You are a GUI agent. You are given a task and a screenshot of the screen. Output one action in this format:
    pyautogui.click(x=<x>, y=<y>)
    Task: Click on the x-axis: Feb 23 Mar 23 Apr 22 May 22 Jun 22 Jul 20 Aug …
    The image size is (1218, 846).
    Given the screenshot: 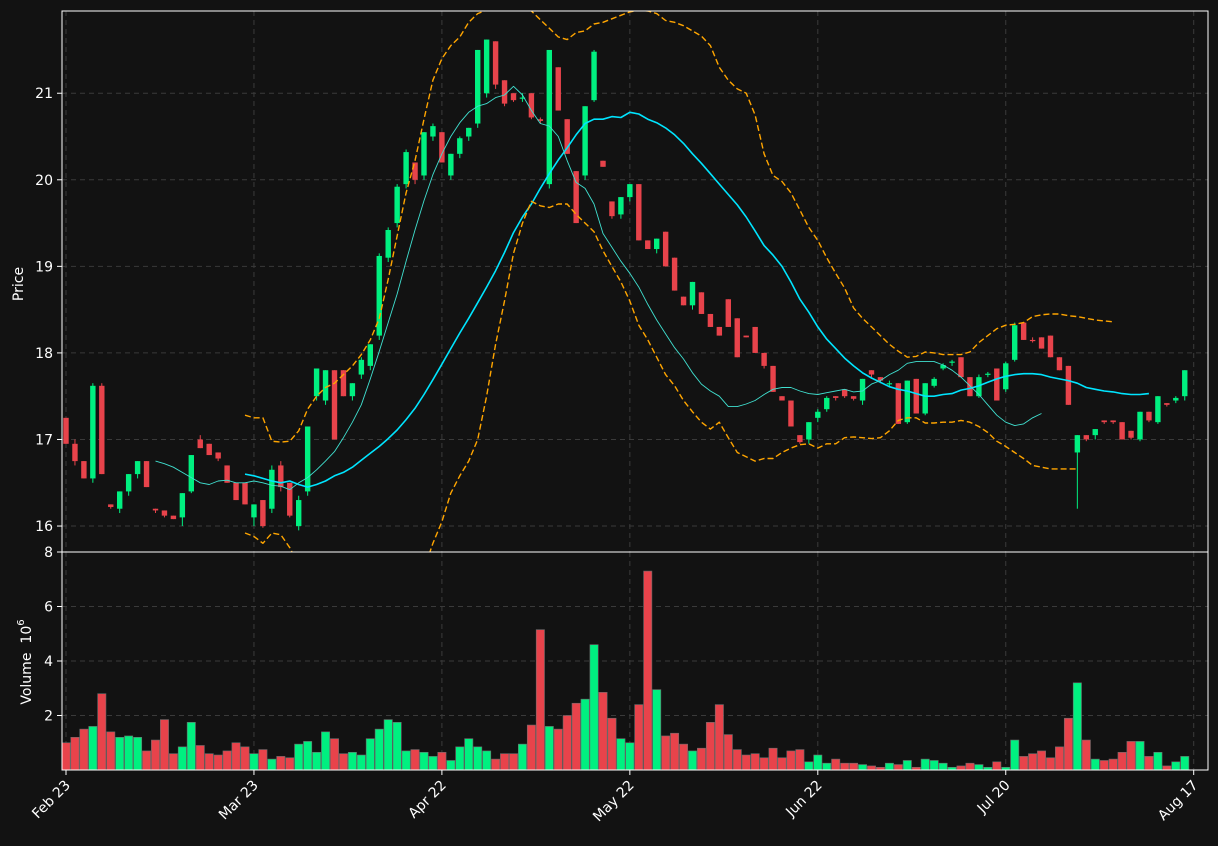 What is the action you would take?
    pyautogui.click(x=615, y=798)
    